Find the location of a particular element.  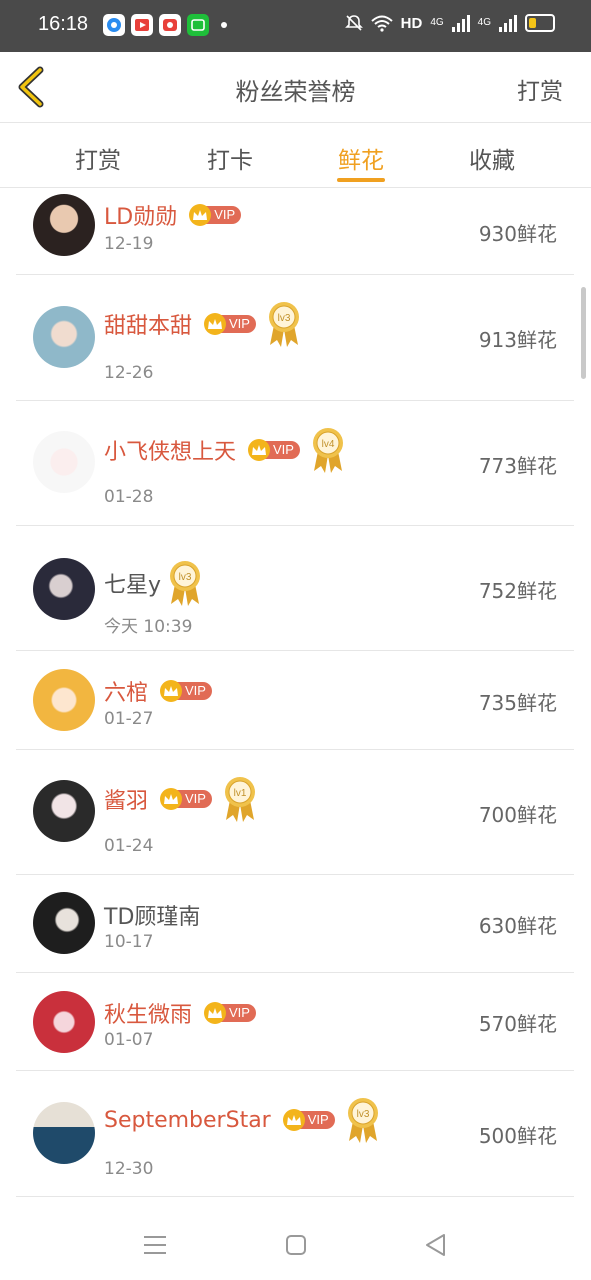

list-item: 七星y lv3 今天 10:39 752鲜花 is located at coordinates (295, 588).